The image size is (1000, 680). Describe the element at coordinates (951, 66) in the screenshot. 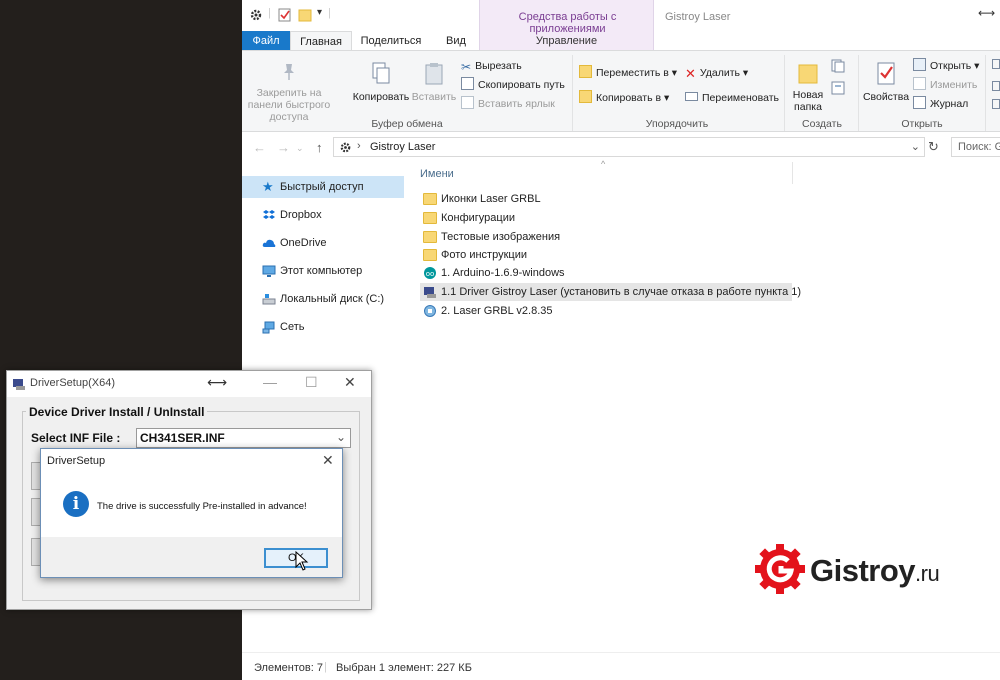

I see `open-label: Открыть` at that location.